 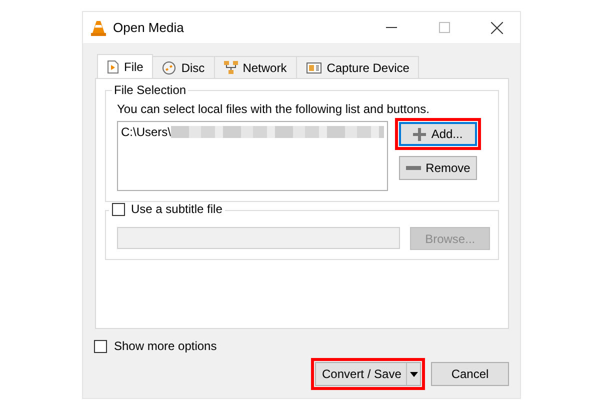 I want to click on cancel-button: Cancel, so click(x=470, y=374).